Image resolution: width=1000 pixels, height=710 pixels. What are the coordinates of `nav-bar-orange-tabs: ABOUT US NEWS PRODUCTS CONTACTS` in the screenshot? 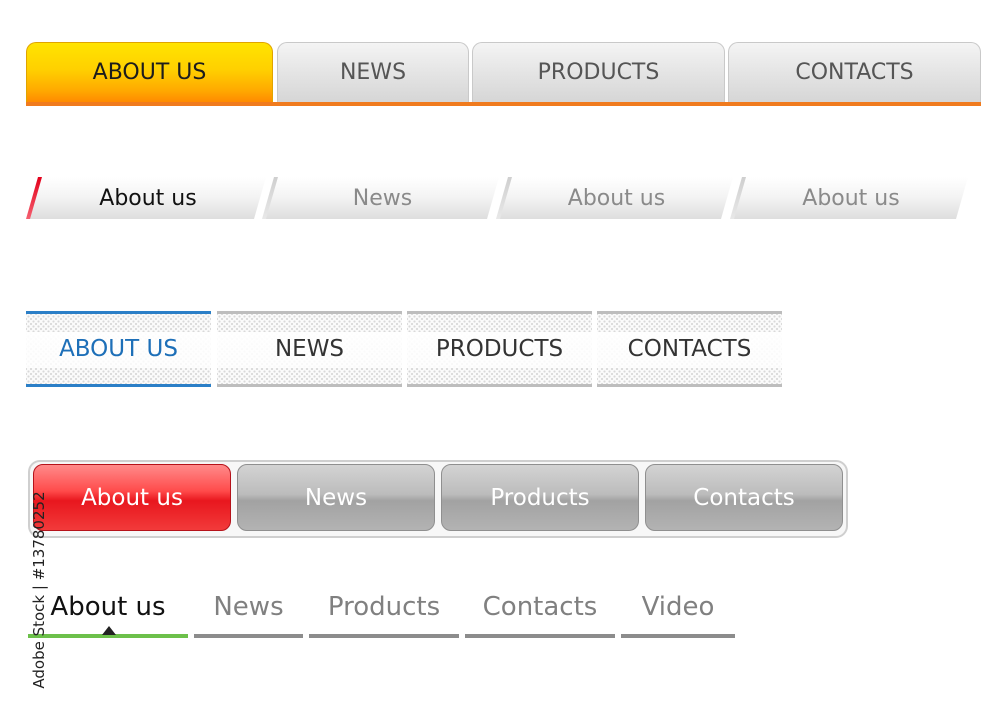 It's located at (503, 74).